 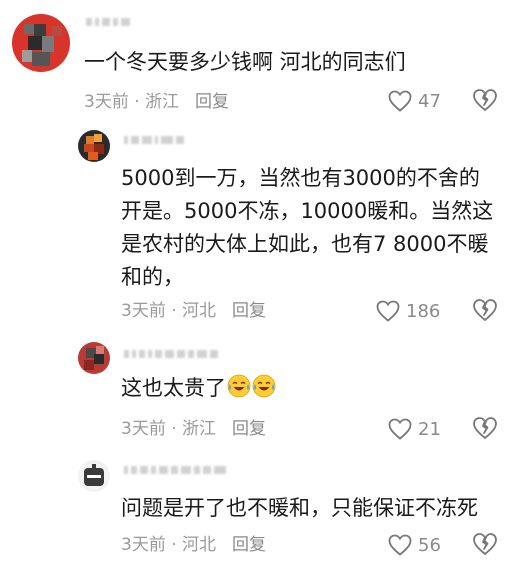 I want to click on like-button: 56, so click(x=414, y=545).